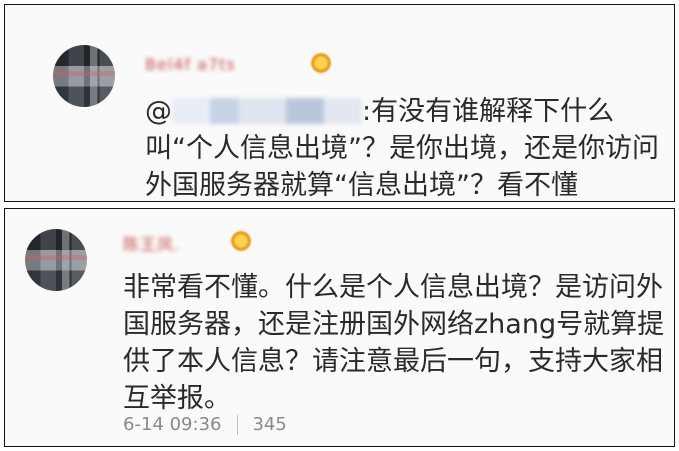 Image resolution: width=679 pixels, height=451 pixels. I want to click on comment-meta: 6-14 09:36 345, so click(205, 424).